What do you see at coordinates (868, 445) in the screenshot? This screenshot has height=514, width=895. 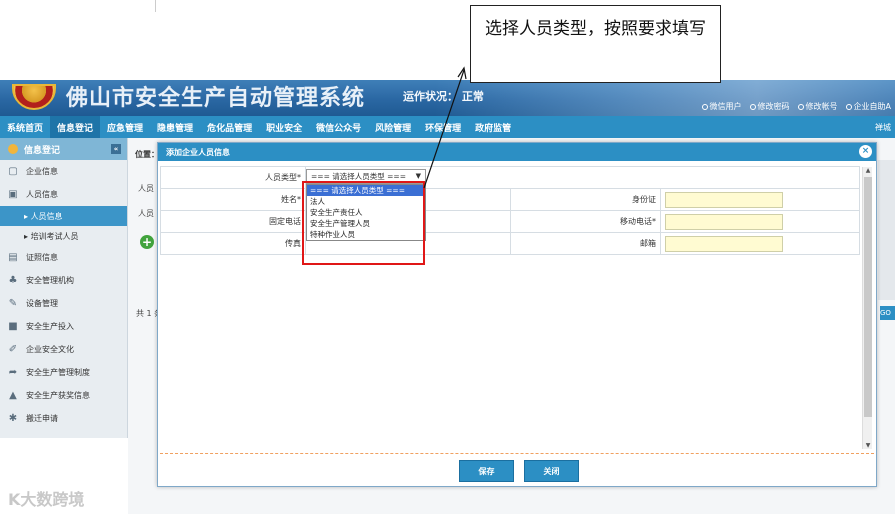 I see `scroll-down-icon: ▼` at bounding box center [868, 445].